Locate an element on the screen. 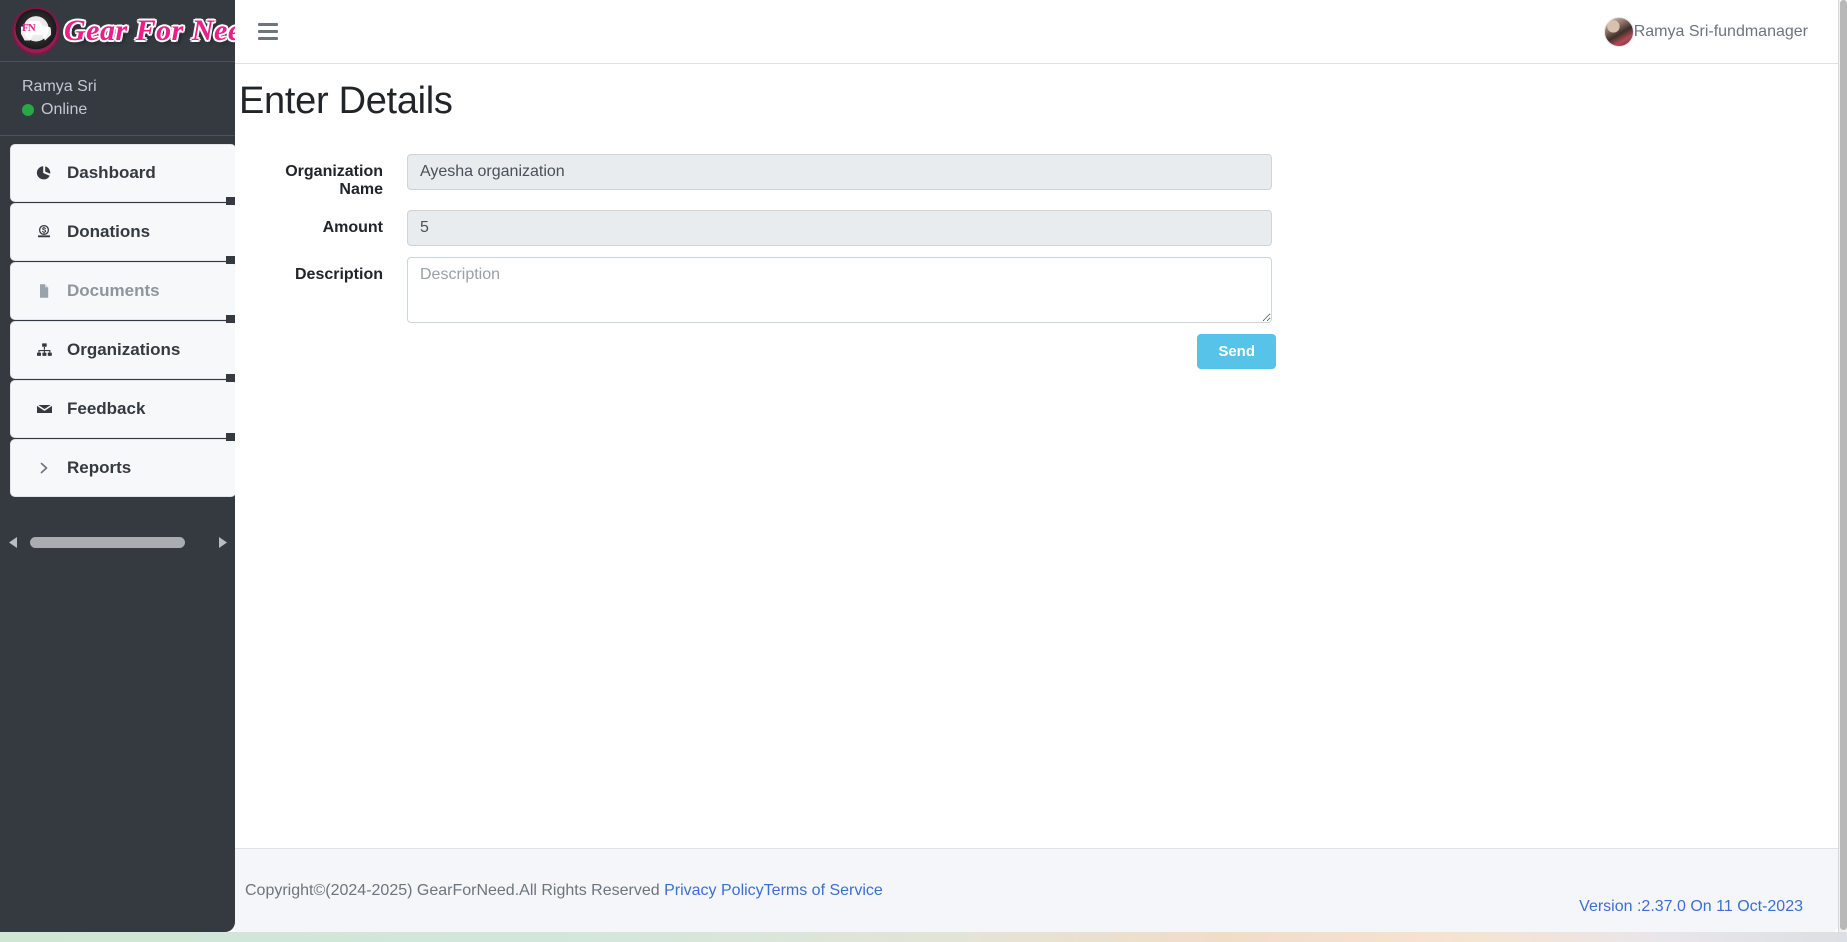 The width and height of the screenshot is (1847, 942). navbar-user-menu: Ramya Sri-fundmanager is located at coordinates (1705, 31).